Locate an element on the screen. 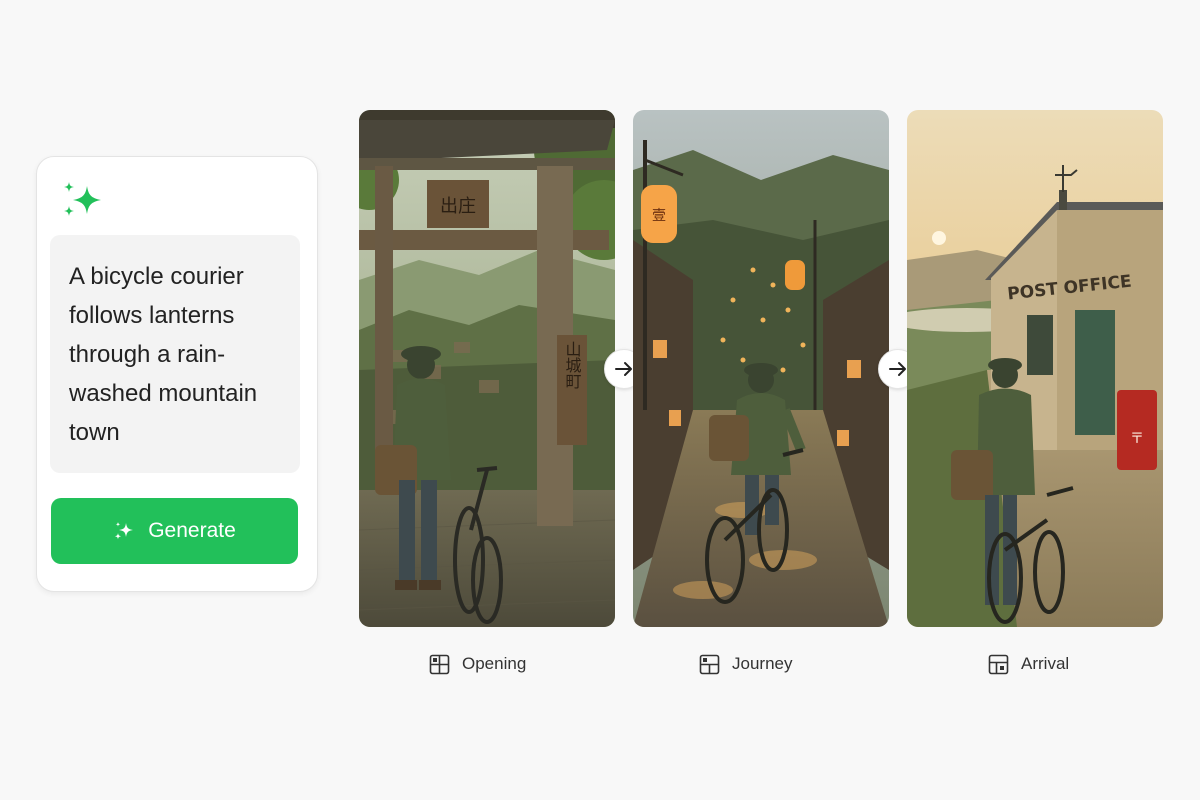 The width and height of the screenshot is (1200, 800). mailbox: 〒 is located at coordinates (1137, 430).